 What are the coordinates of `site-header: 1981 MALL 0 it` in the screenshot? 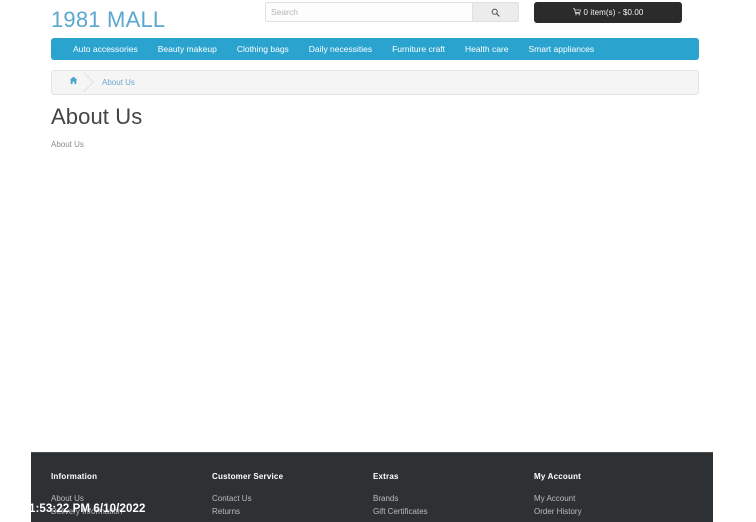 It's located at (372, 19).